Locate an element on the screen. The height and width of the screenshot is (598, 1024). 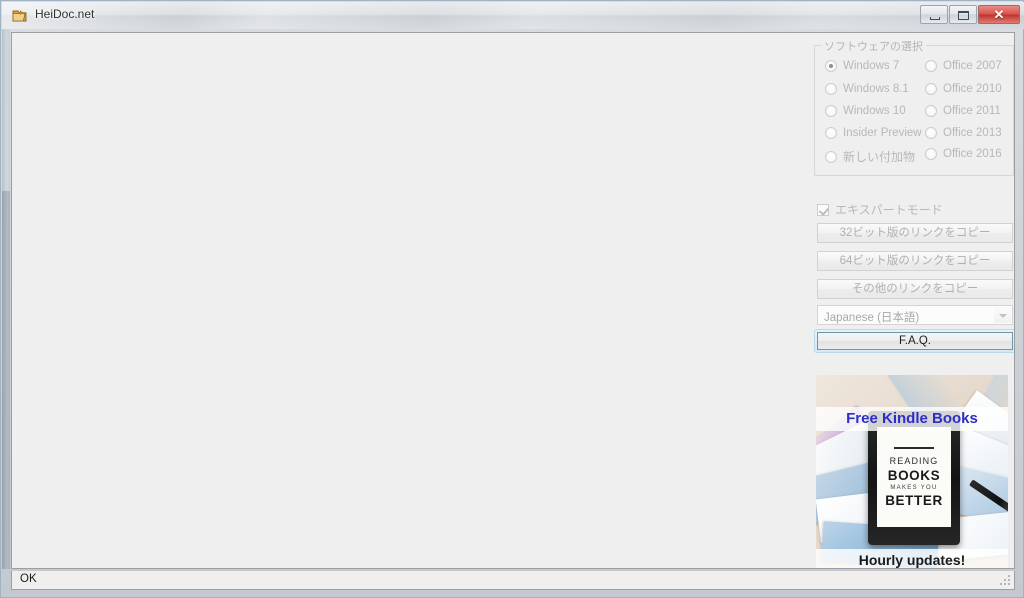
kindle-screen: READING BOOKS MAKES YOU BETTER is located at coordinates (914, 477).